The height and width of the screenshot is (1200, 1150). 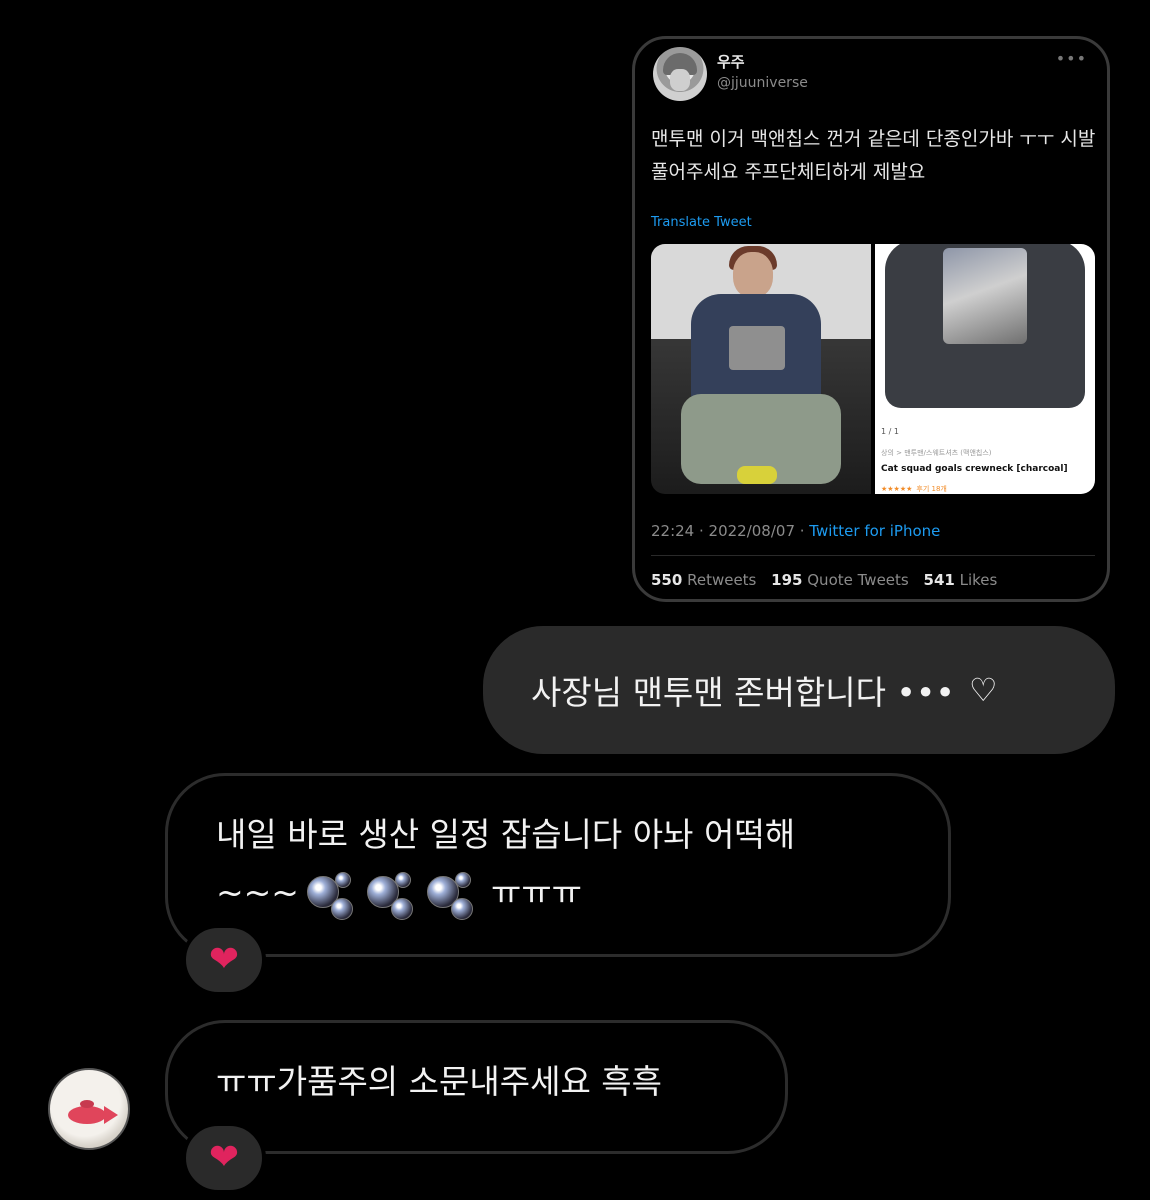 What do you see at coordinates (857, 580) in the screenshot?
I see `quote-tweets-label: Quote Tweets` at bounding box center [857, 580].